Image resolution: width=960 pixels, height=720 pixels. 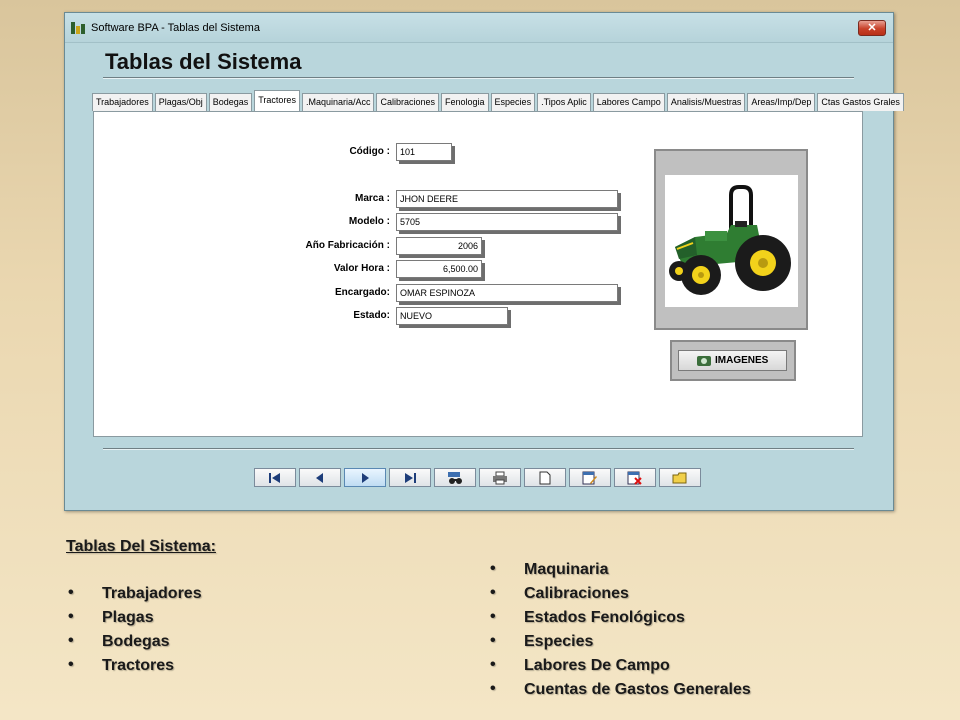 I want to click on tables-list-left: Trabajadores Plagas Bodegas Tractores, so click(x=134, y=632).